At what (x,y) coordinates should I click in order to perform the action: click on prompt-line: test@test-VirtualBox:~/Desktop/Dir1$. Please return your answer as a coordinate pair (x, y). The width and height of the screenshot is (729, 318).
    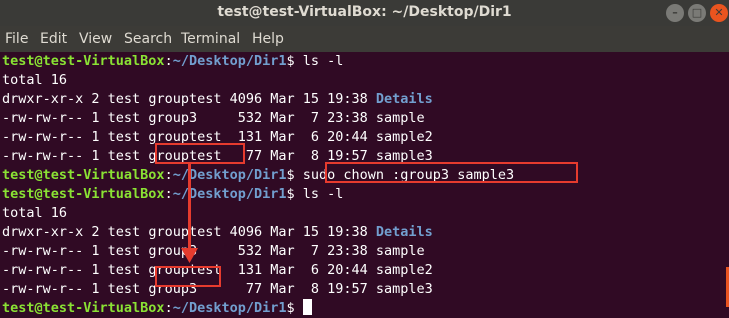
    Looking at the image, I should click on (364, 308).